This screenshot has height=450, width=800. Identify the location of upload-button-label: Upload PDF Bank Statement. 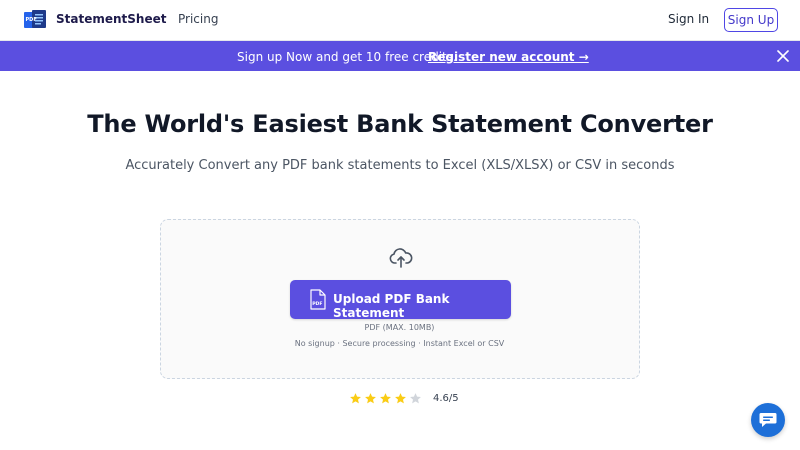
(391, 306).